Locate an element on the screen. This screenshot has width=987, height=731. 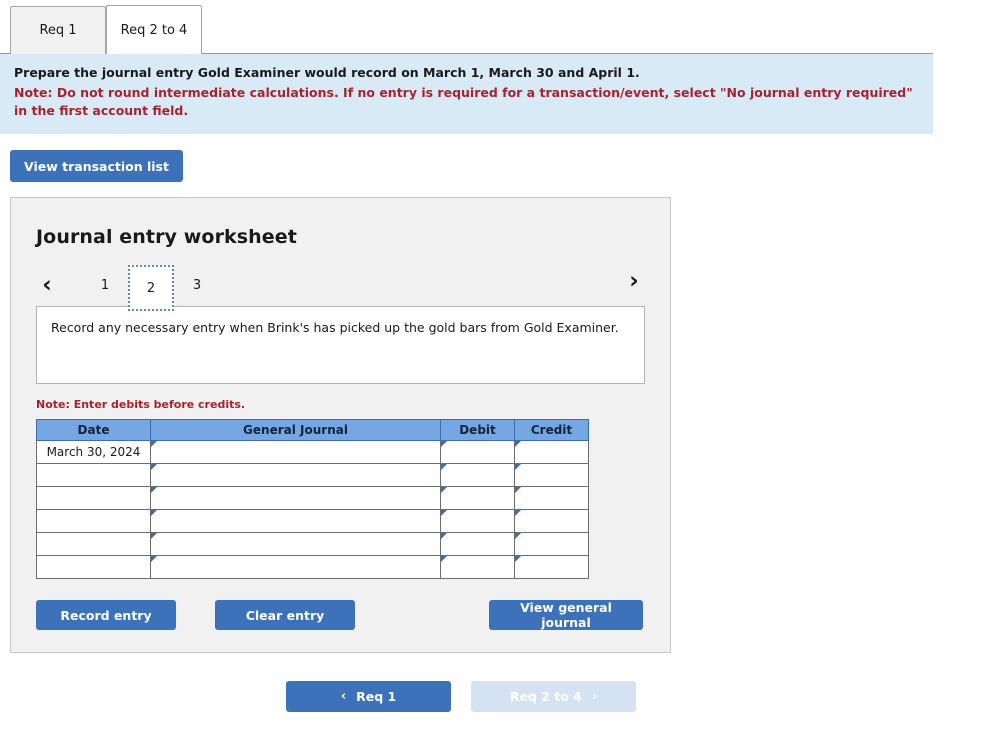
worksheet-title: Journal entry worksheet is located at coordinates (166, 237).